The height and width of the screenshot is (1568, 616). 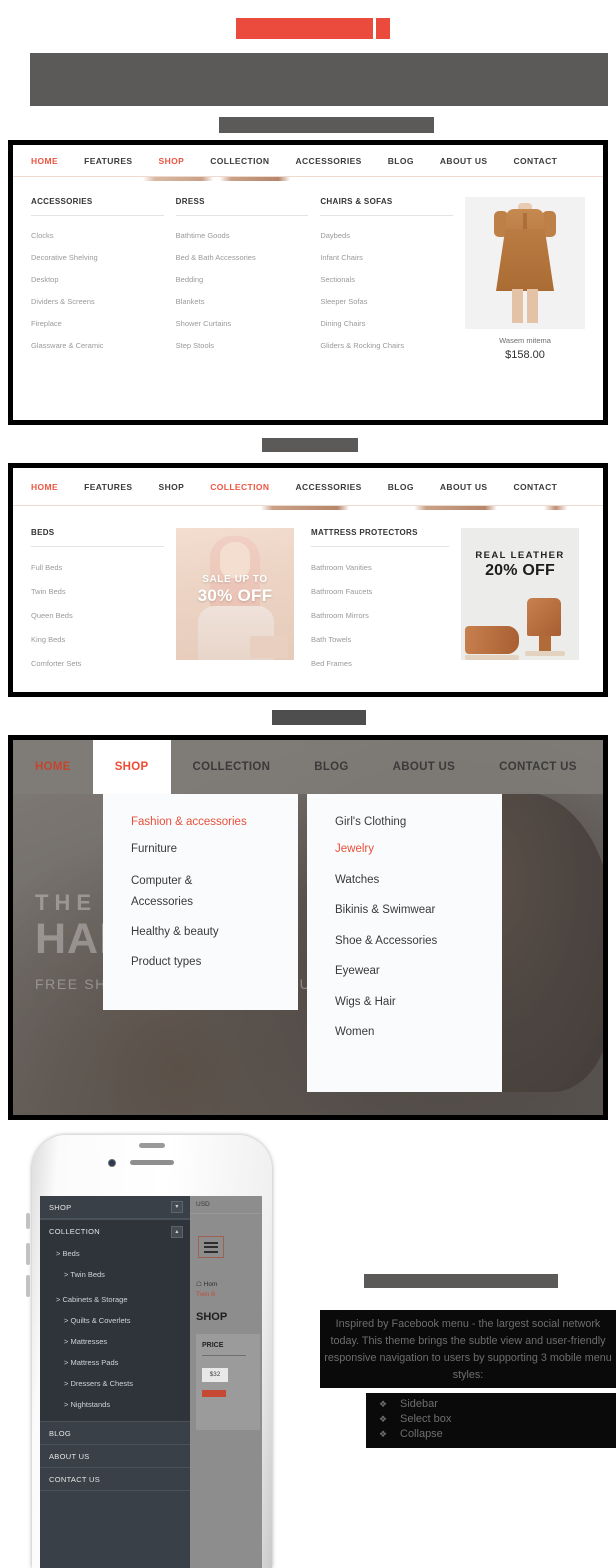 I want to click on mega-link: Twin Beds, so click(x=97, y=592).